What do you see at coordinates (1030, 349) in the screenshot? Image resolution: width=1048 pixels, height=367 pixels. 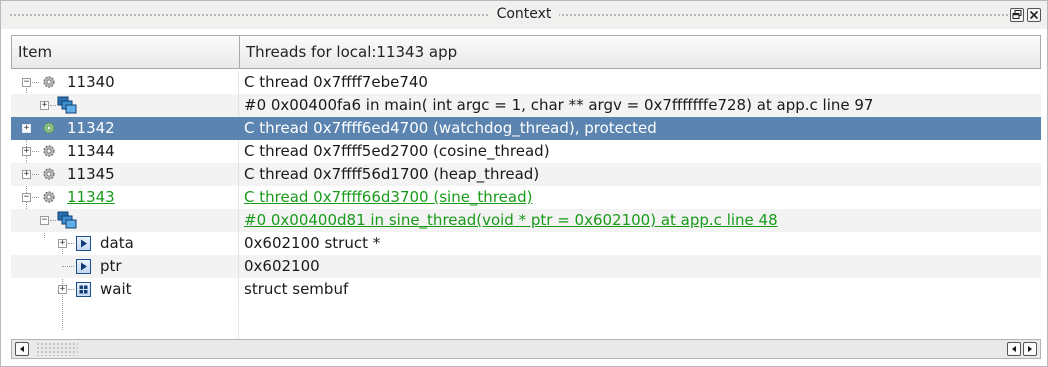 I see `scroll-right-icon` at bounding box center [1030, 349].